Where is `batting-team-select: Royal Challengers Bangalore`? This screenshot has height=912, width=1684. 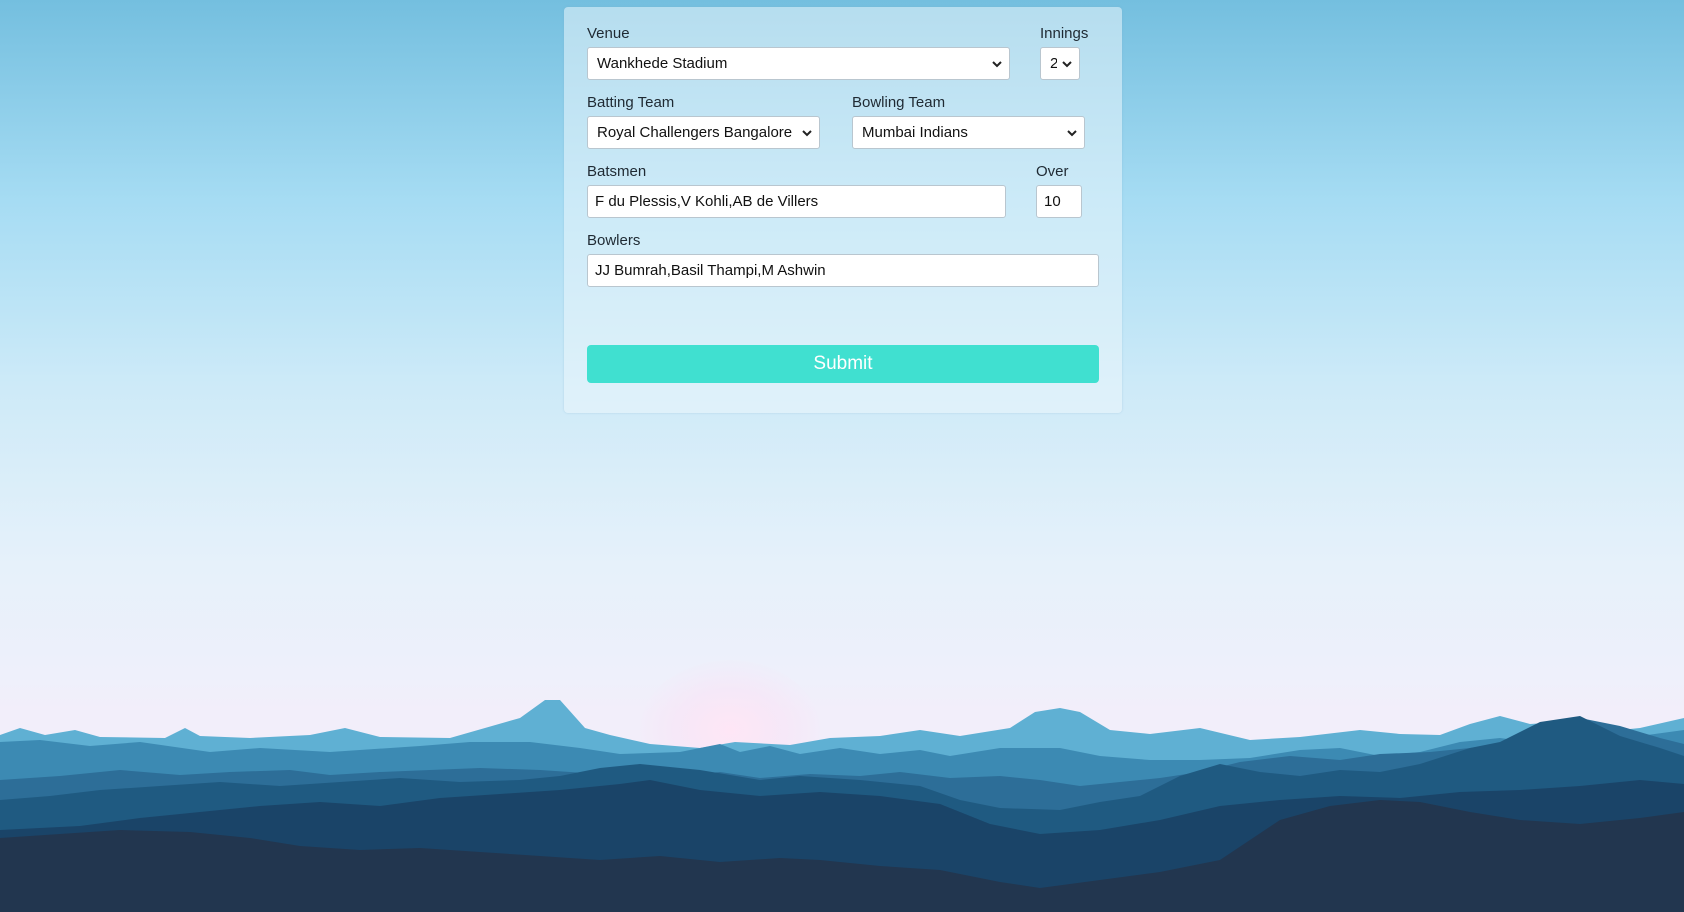
batting-team-select: Royal Challengers Bangalore is located at coordinates (703, 132).